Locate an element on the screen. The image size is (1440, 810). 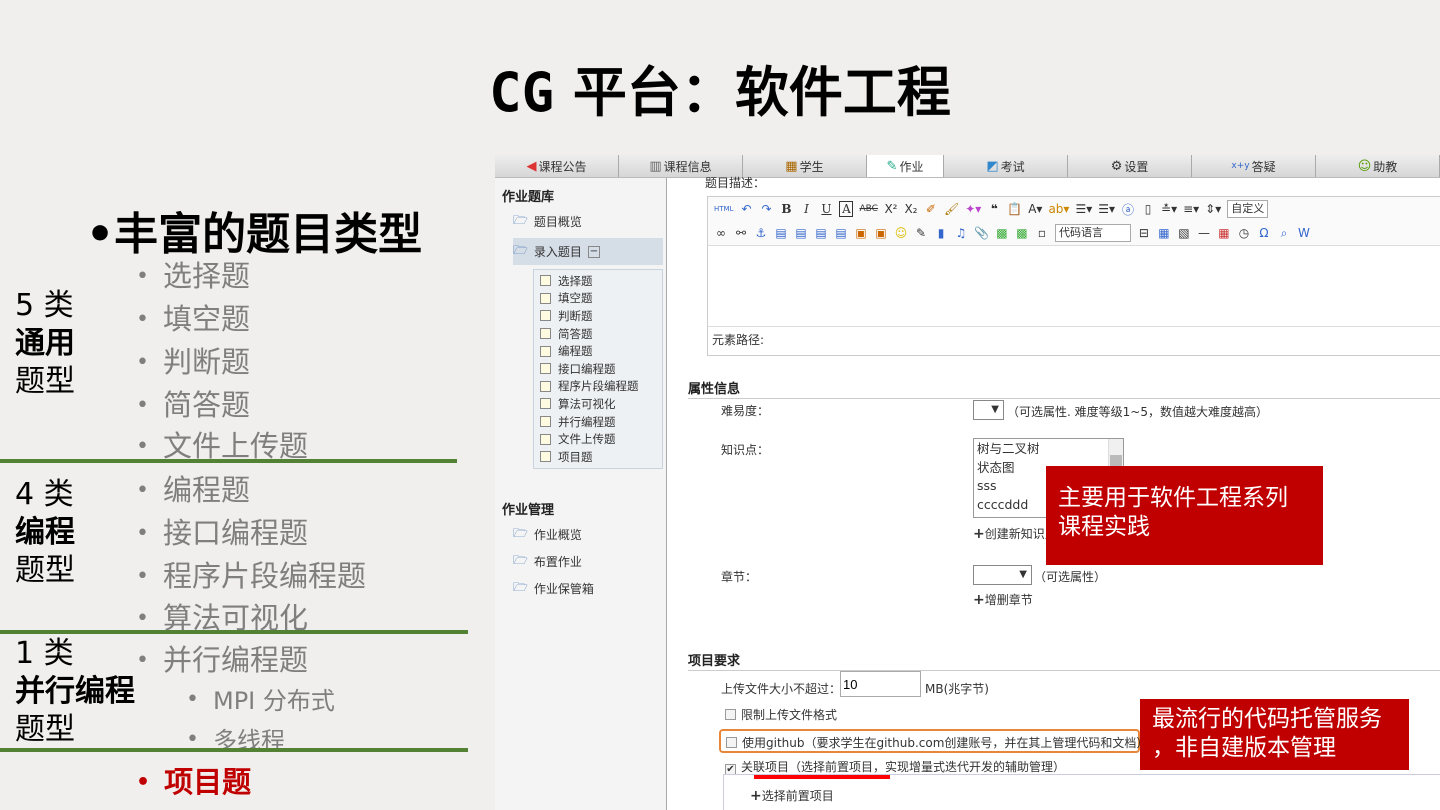
tab-settings: ⚙ 设置 is located at coordinates (1130, 166).